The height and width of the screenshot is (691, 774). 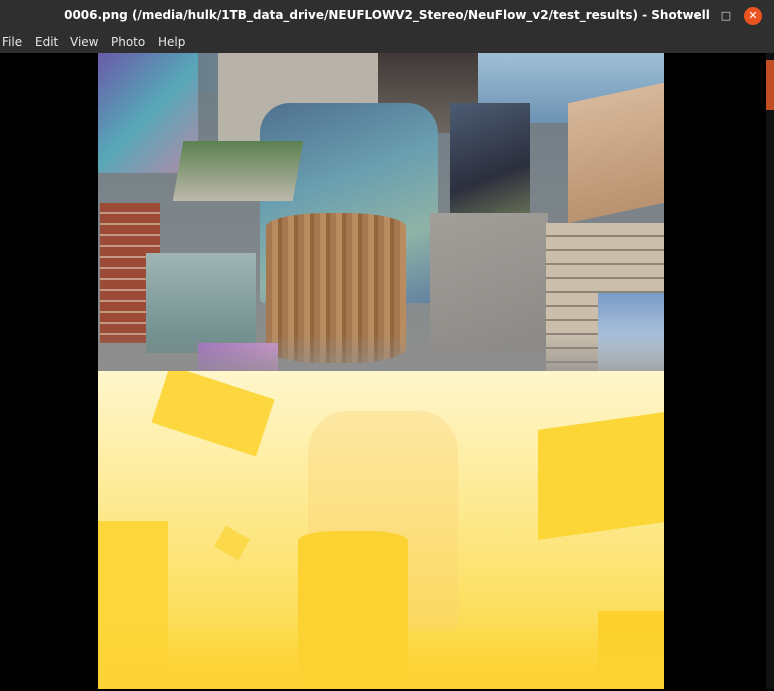 I want to click on maximize-button: □, so click(x=726, y=16).